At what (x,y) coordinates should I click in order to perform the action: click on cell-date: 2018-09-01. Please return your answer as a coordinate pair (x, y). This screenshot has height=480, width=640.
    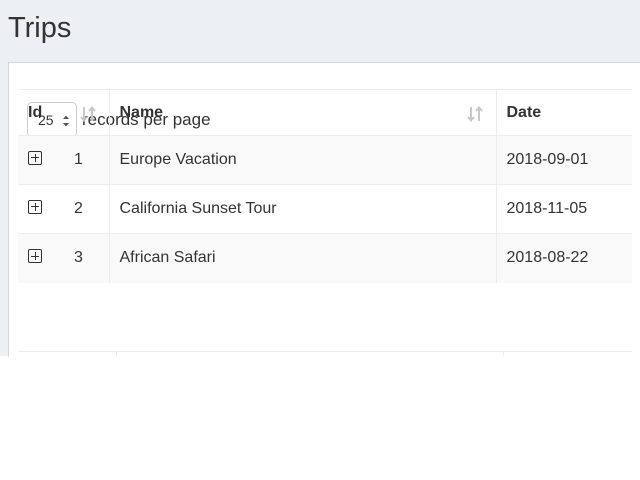
    Looking at the image, I should click on (547, 159).